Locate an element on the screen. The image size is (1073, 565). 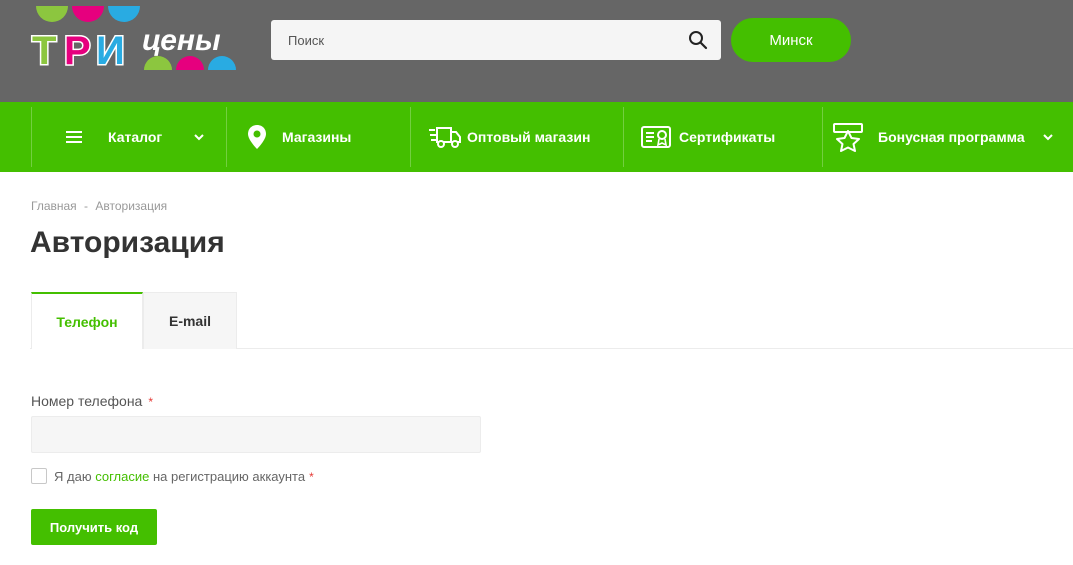
search-input is located at coordinates (471, 40).